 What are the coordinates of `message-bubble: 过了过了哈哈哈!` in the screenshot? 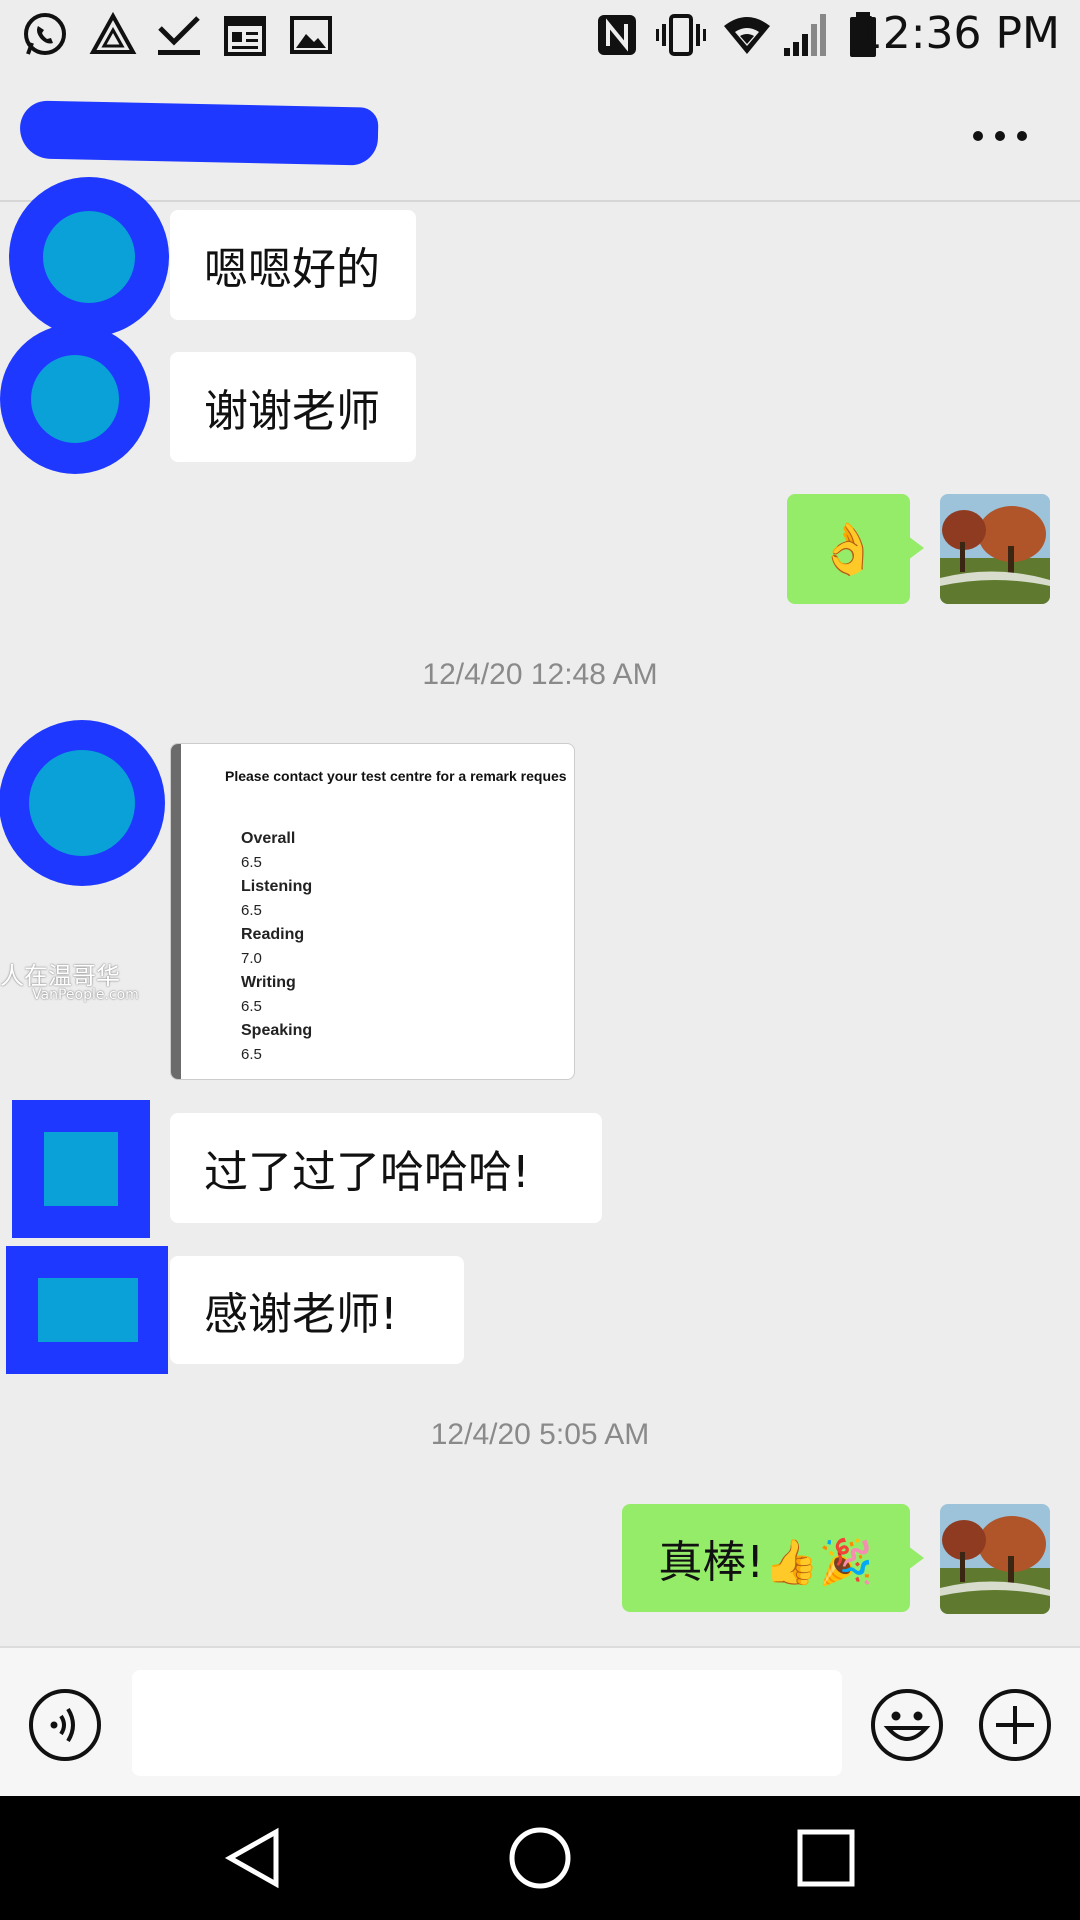 It's located at (386, 1168).